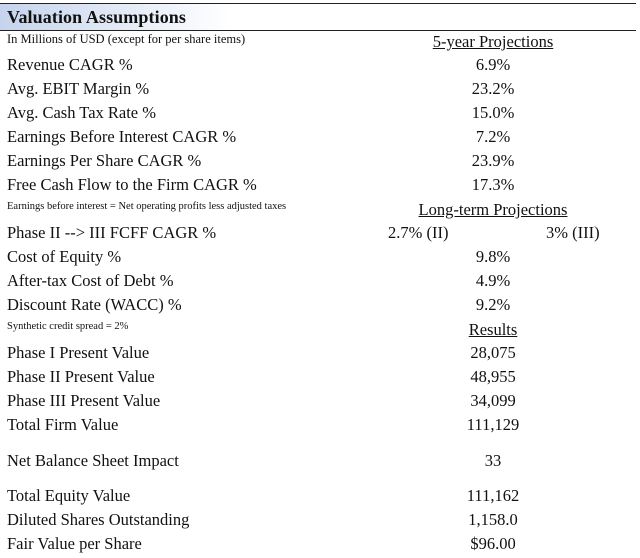 Image resolution: width=640 pixels, height=558 pixels. What do you see at coordinates (320, 283) in the screenshot?
I see `table-row: After-tax Cost of Debt % 4.9%` at bounding box center [320, 283].